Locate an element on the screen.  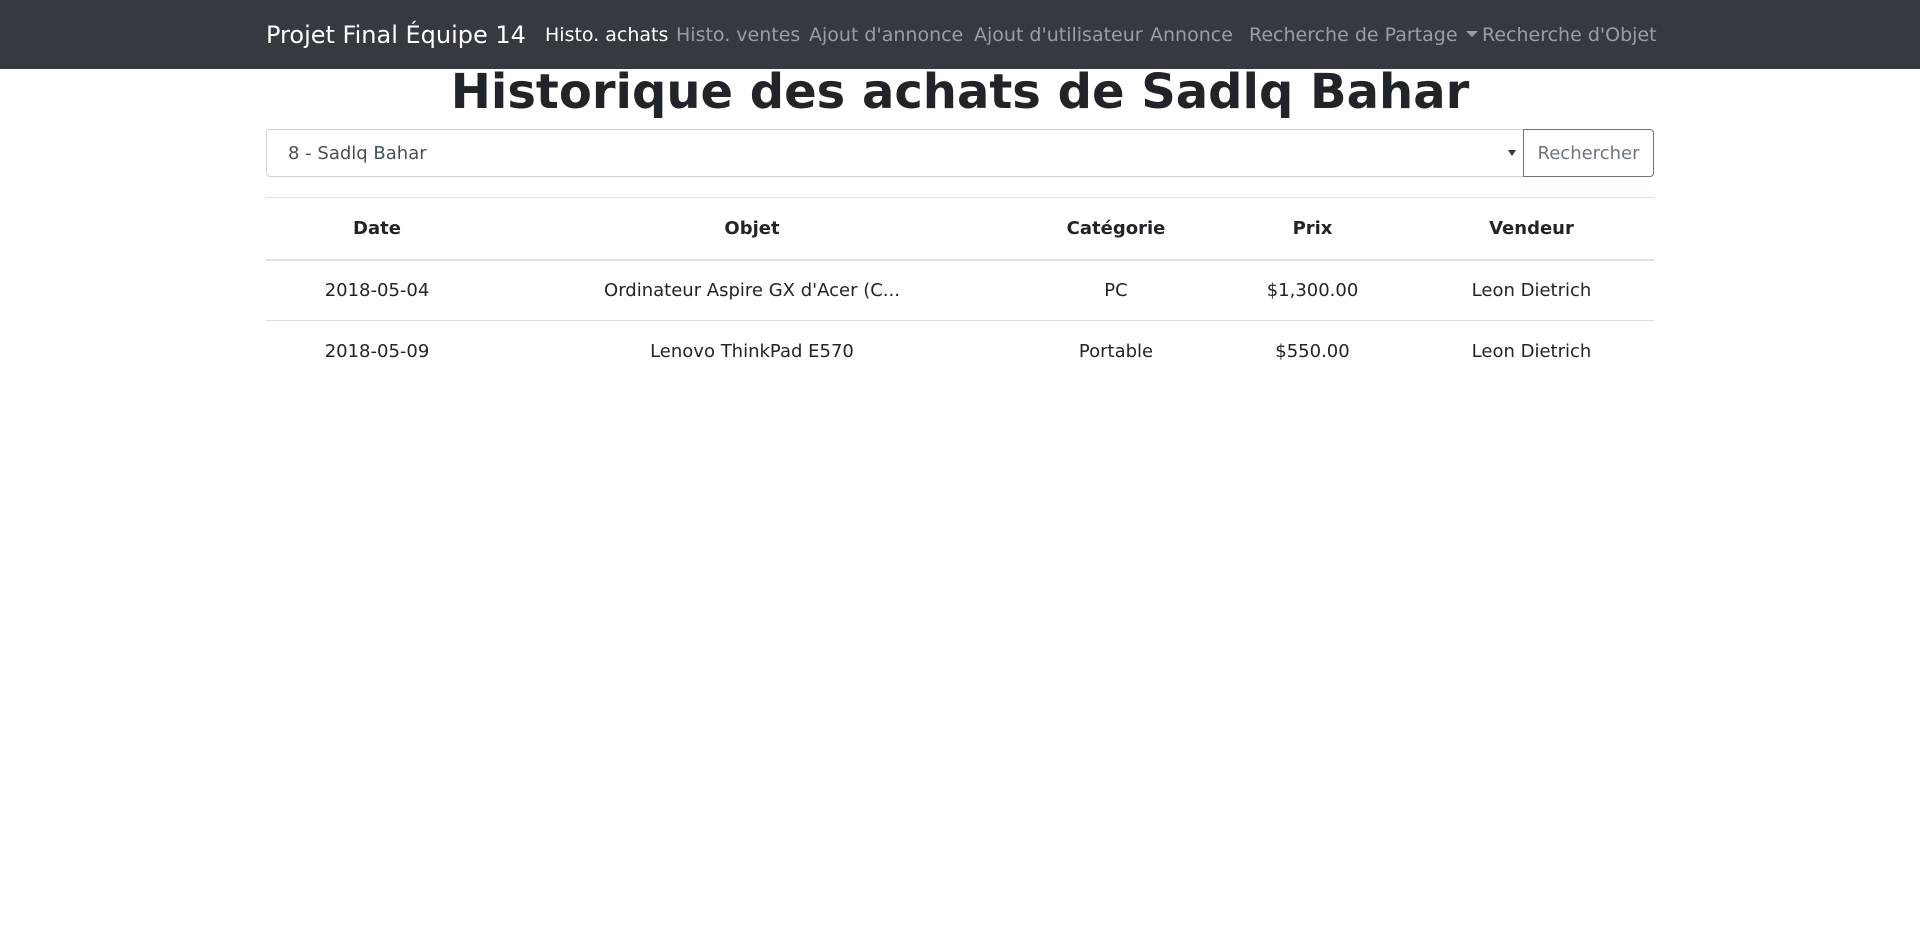
brand-link: Projet Final Équipe 14 is located at coordinates (396, 35).